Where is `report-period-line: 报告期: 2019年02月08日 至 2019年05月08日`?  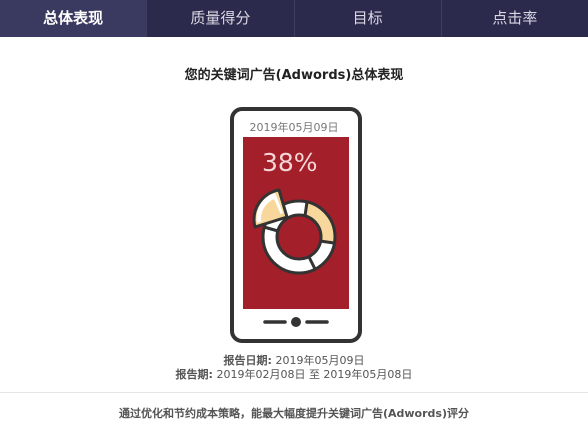
report-period-line: 报告期: 2019年02月08日 至 2019年05月08日 is located at coordinates (294, 374).